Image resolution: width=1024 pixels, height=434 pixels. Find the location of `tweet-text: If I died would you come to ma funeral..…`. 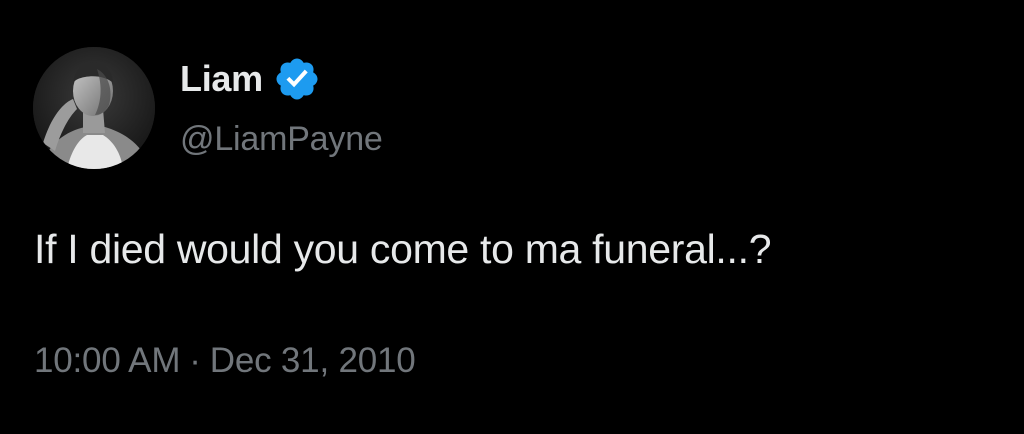

tweet-text: If I died would you come to ma funeral..… is located at coordinates (403, 249).